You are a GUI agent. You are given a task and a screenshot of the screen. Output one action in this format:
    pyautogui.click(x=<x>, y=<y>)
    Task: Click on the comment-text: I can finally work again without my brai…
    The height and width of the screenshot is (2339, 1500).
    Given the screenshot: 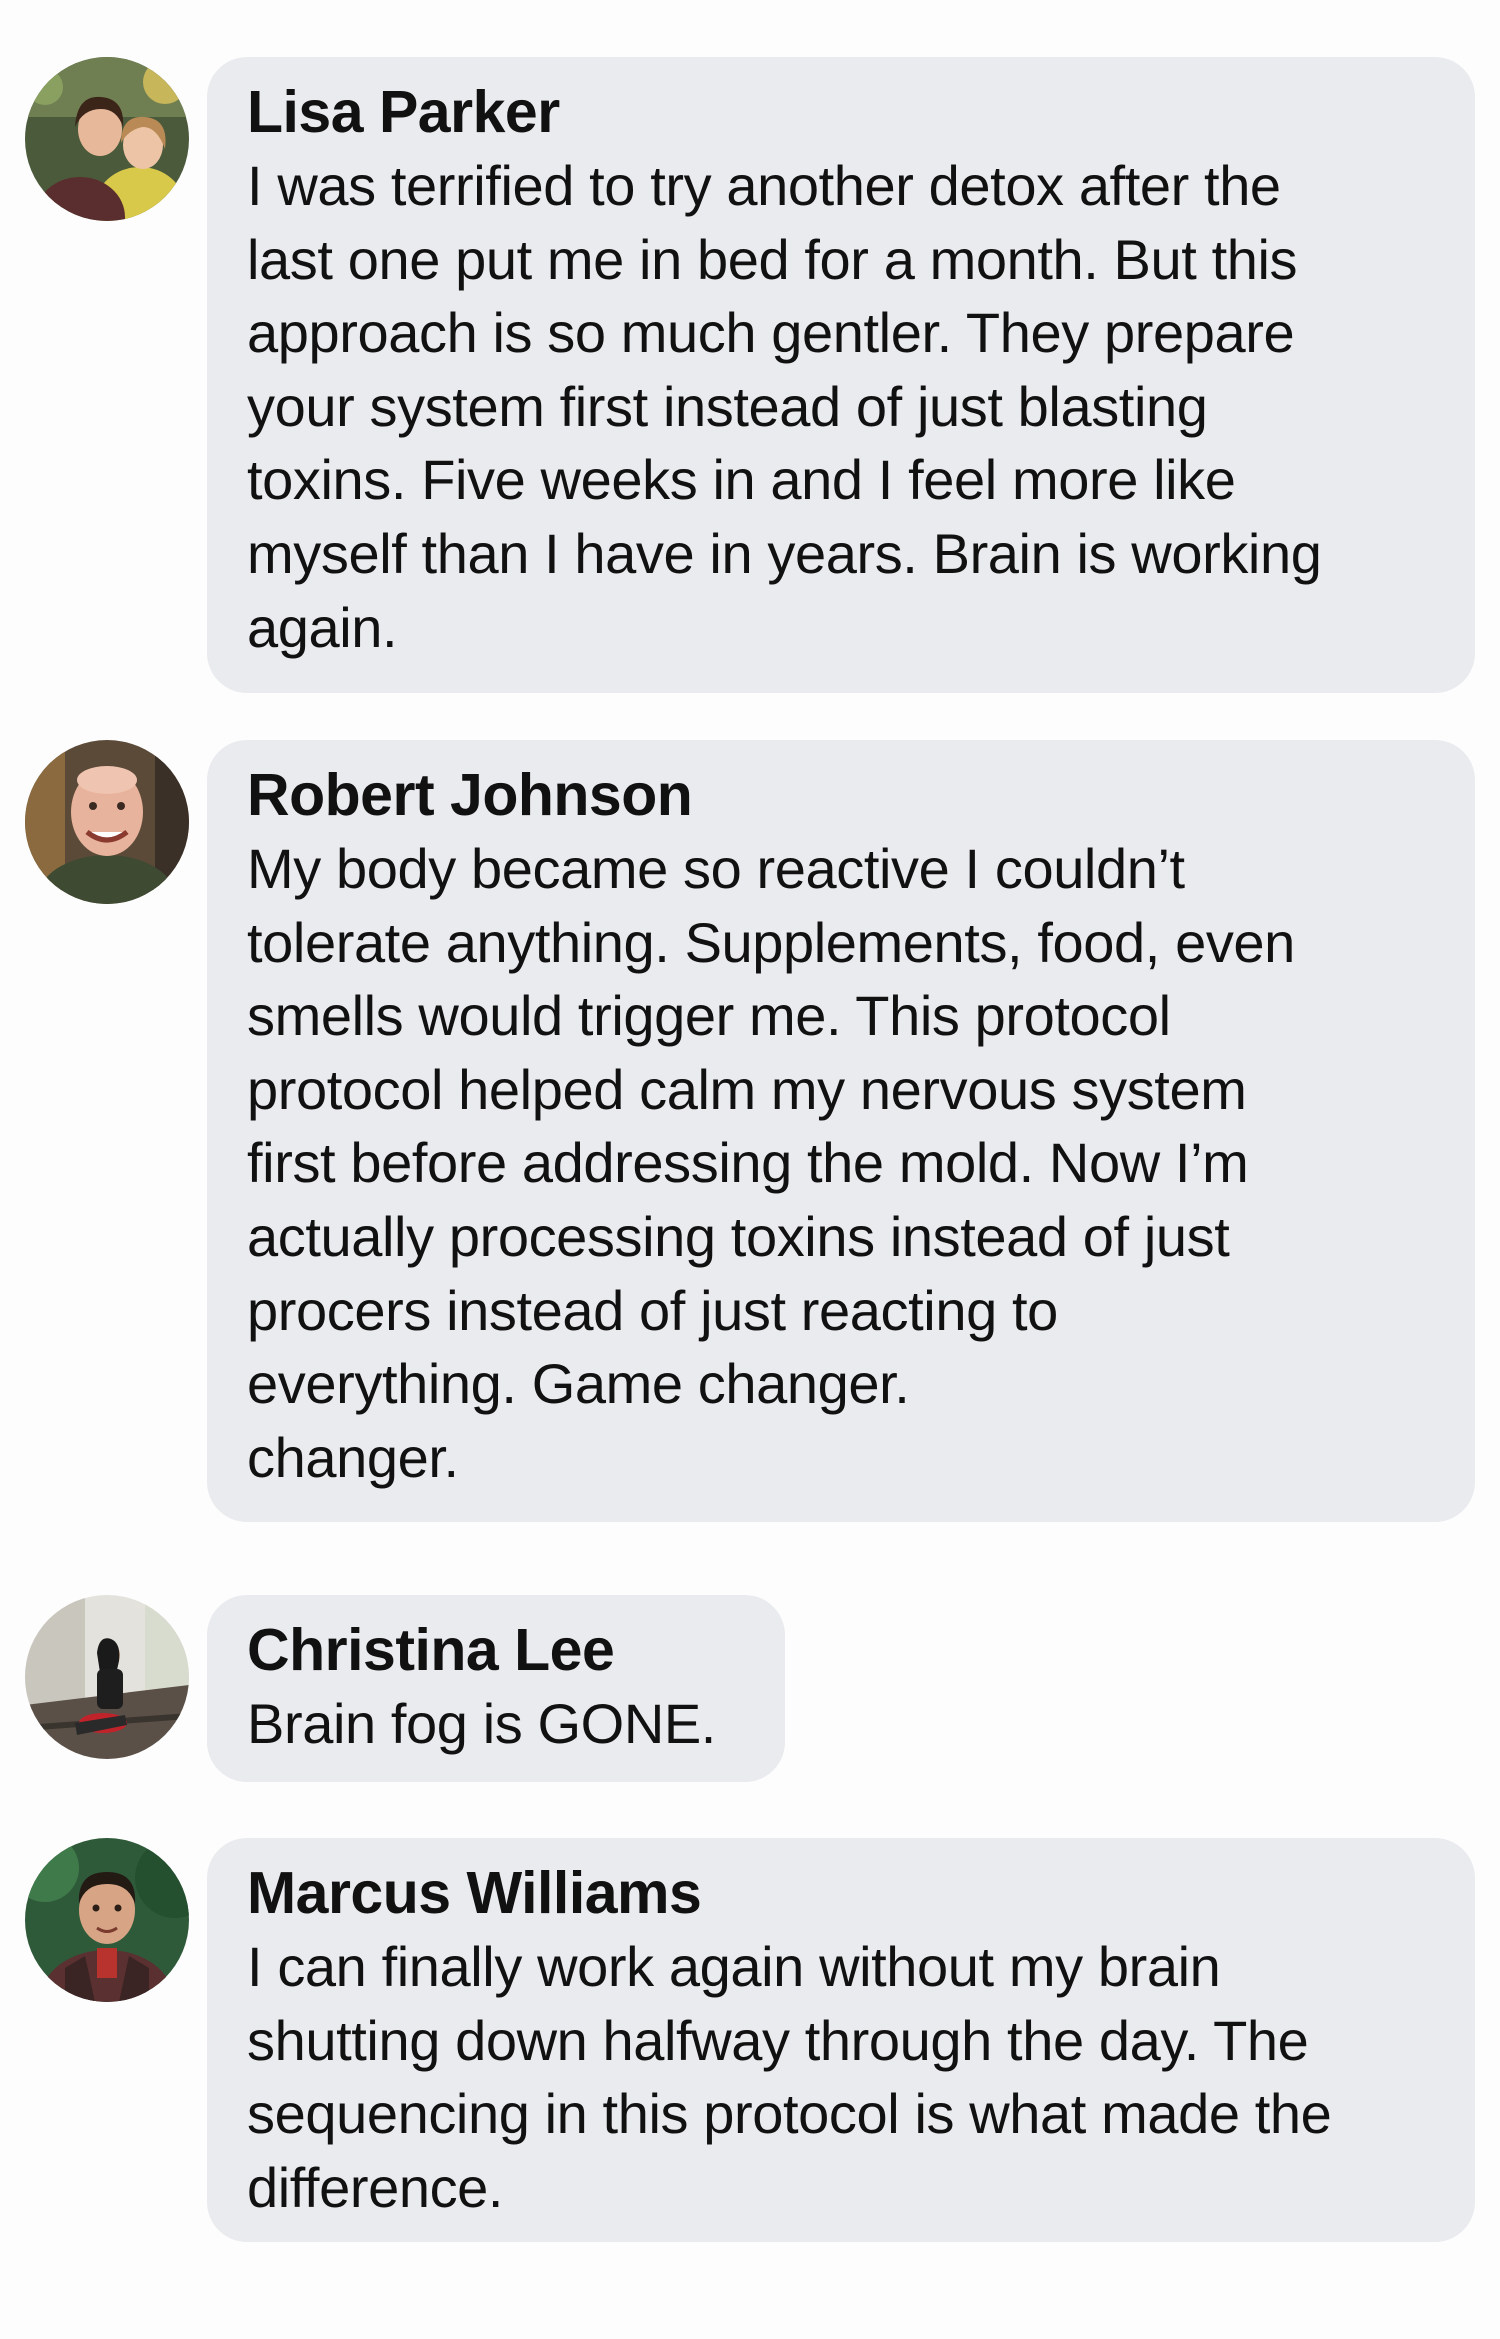 What is the action you would take?
    pyautogui.click(x=846, y=2077)
    